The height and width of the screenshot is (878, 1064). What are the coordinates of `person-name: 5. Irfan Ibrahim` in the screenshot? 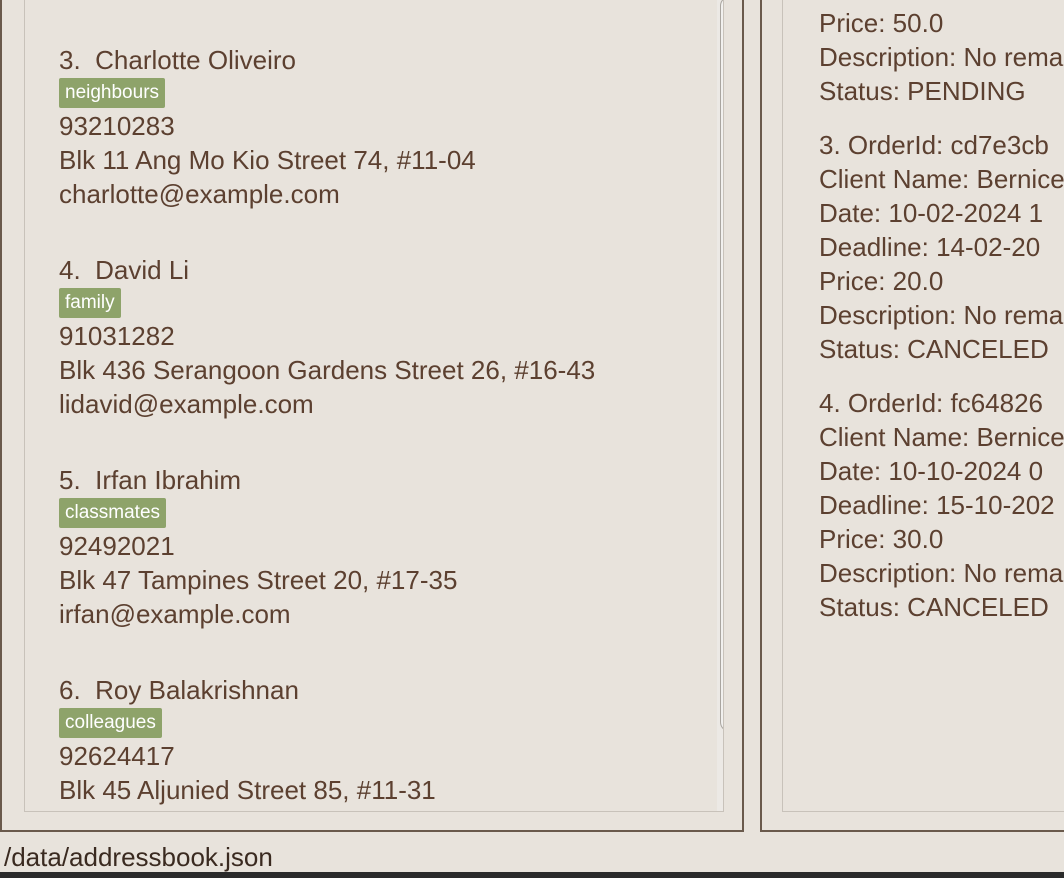 It's located at (150, 480).